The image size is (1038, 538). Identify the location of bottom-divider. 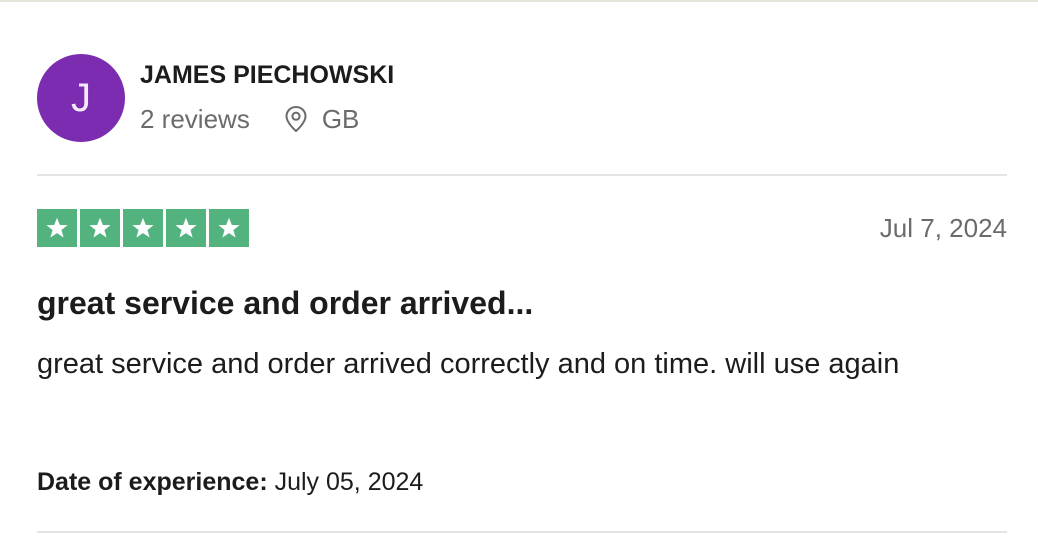
(522, 532).